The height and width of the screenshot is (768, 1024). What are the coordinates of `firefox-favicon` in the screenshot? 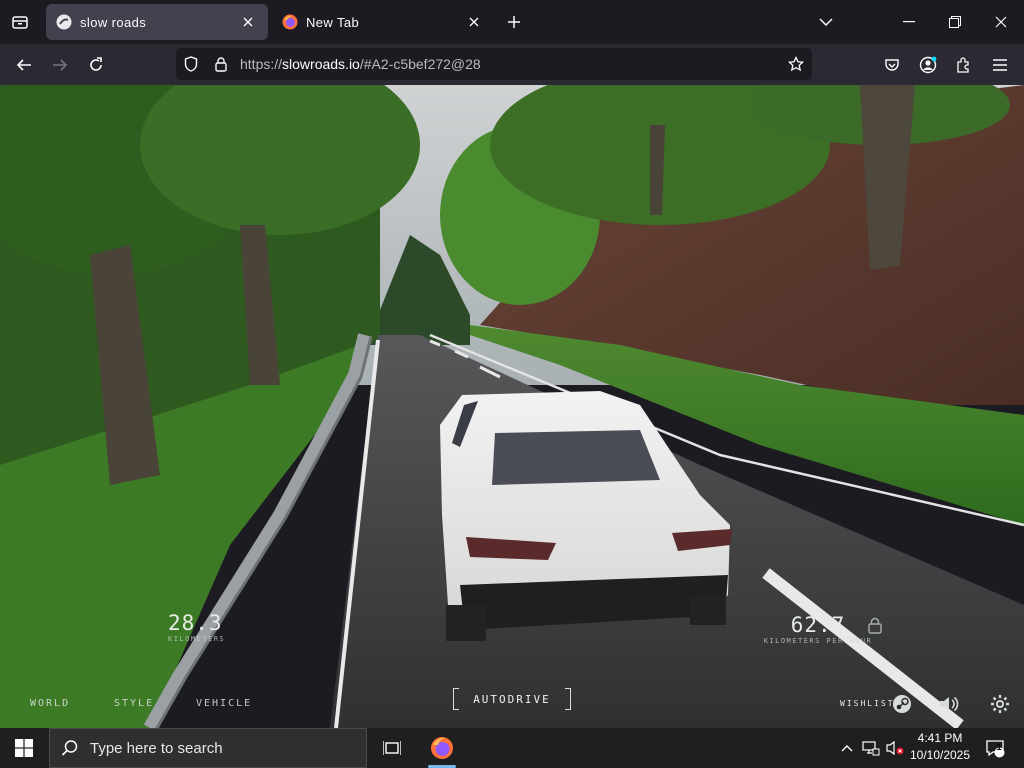 It's located at (290, 22).